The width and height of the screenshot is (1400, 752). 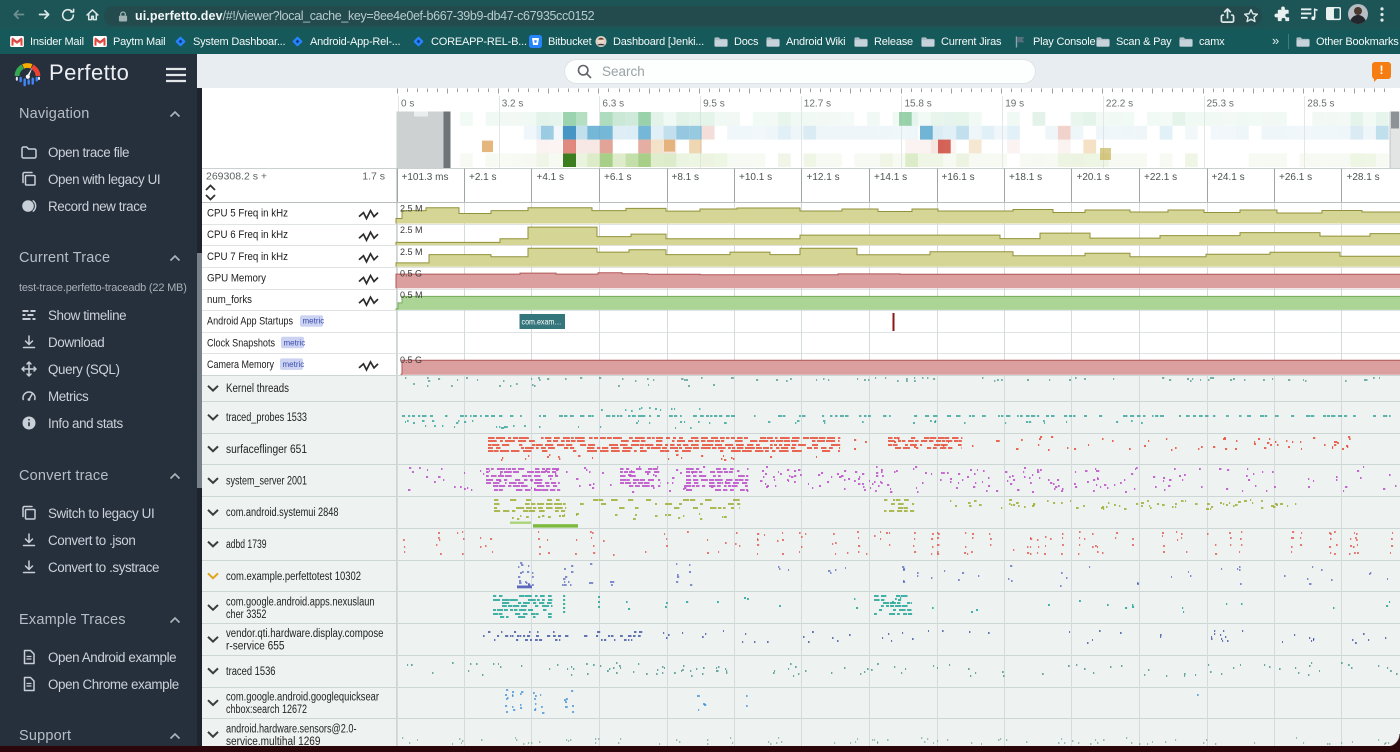 I want to click on svg-text: +10.1 s, so click(x=755, y=177).